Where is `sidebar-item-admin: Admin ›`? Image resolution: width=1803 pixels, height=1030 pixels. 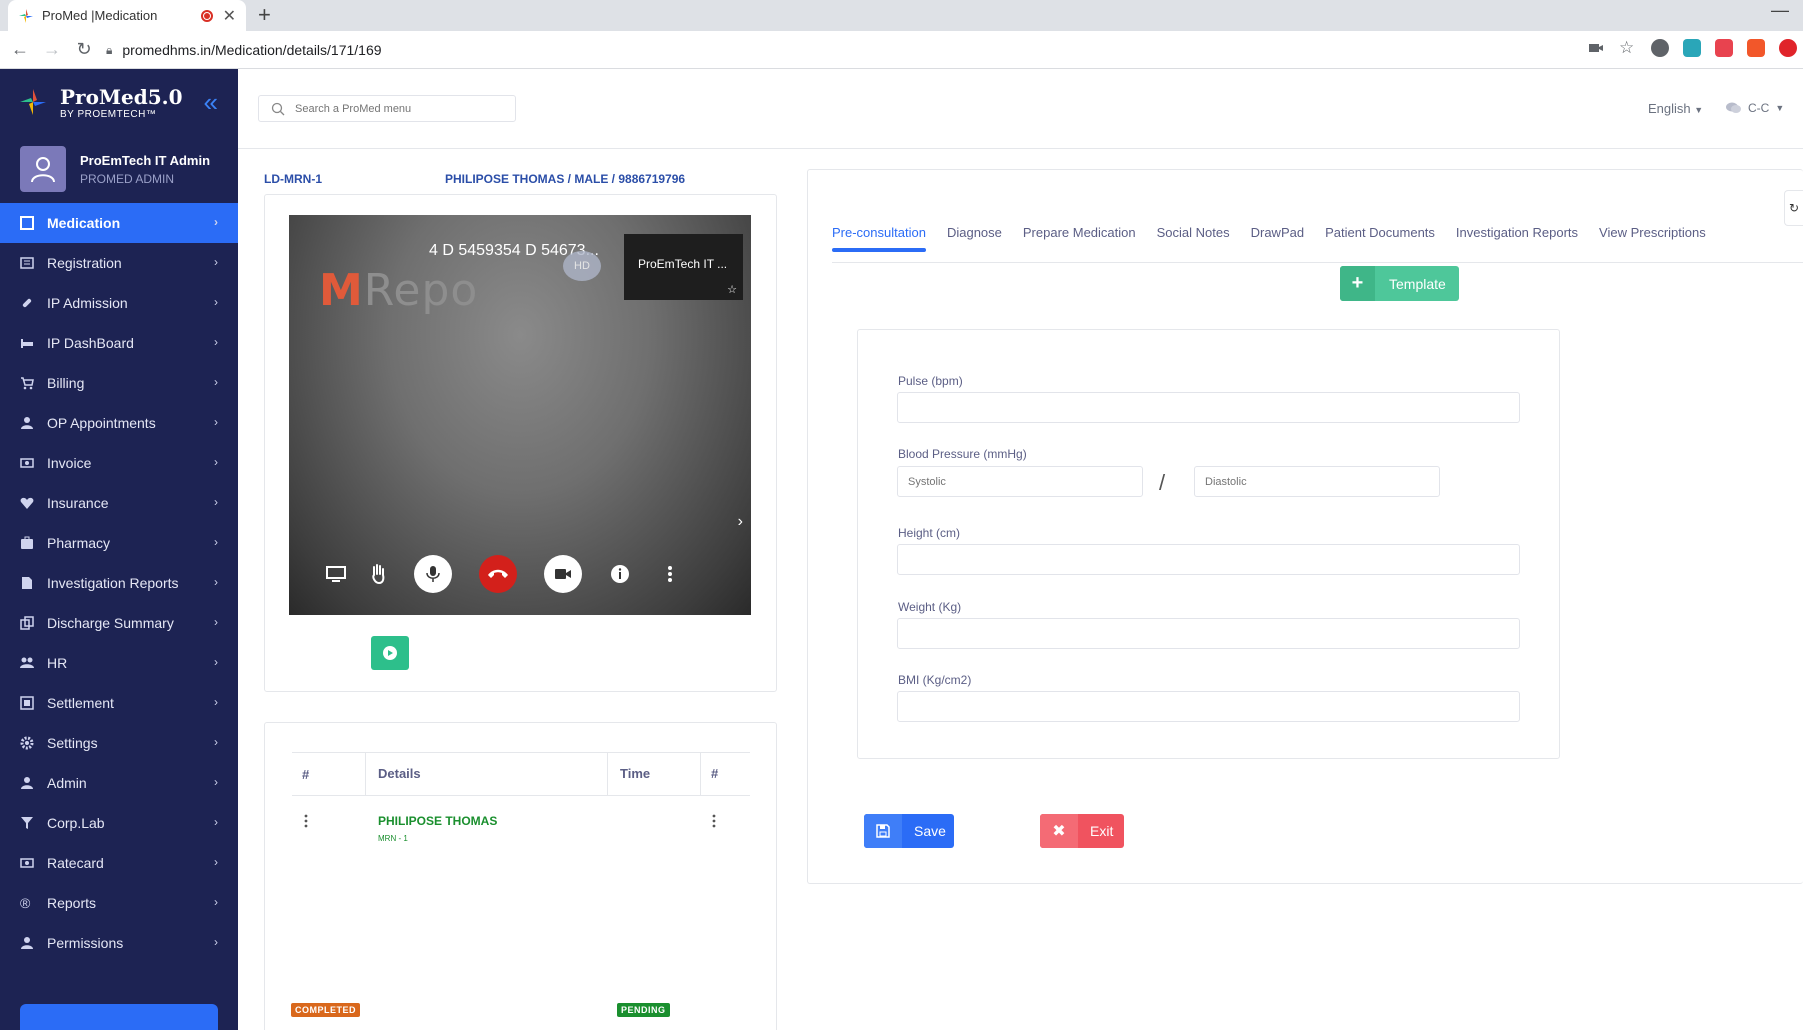
sidebar-item-admin: Admin › is located at coordinates (119, 783).